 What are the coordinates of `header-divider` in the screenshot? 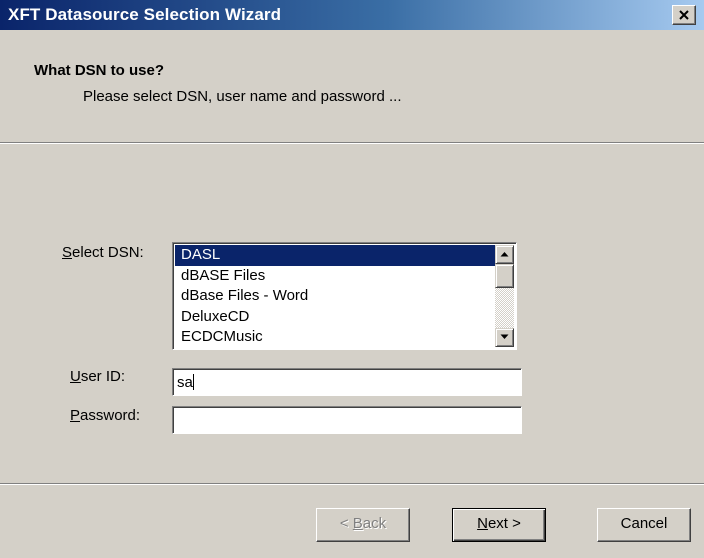 It's located at (352, 143).